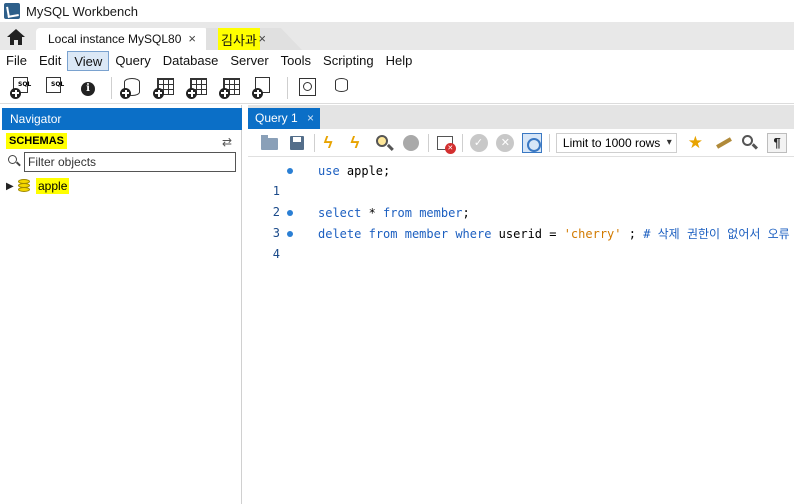 This screenshot has width=794, height=504. I want to click on connection-tab-label: 김사과, so click(239, 39).